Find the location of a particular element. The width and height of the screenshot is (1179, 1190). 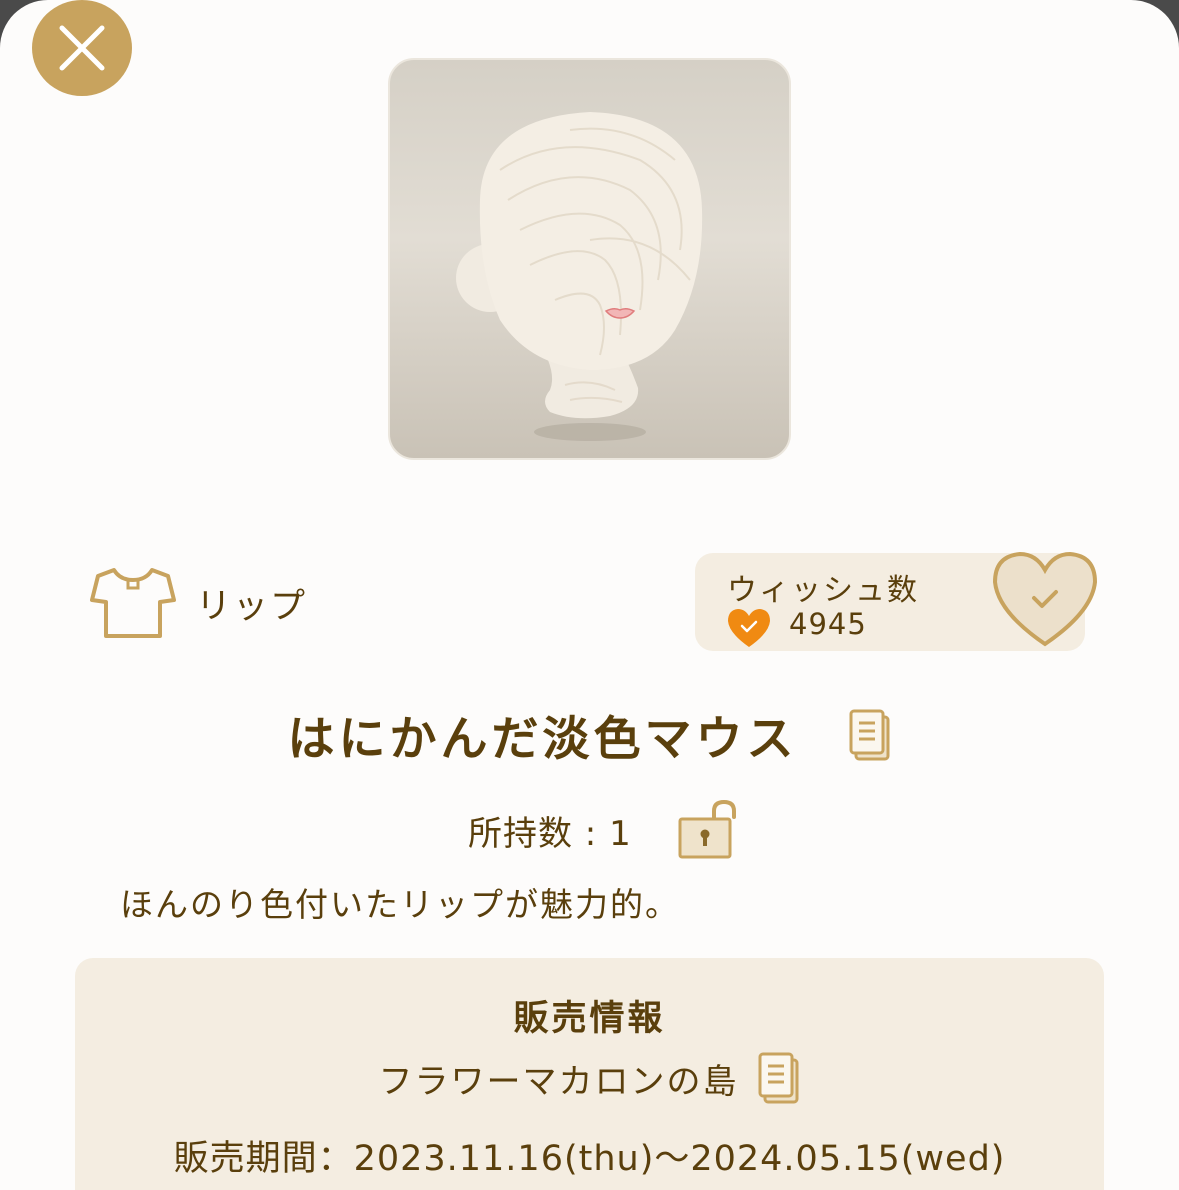

close-button is located at coordinates (82, 48).